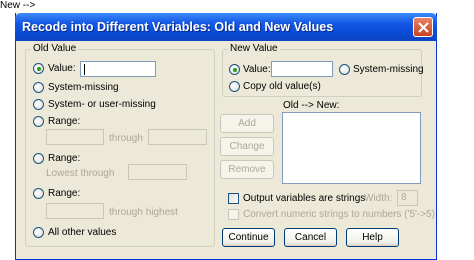 The width and height of the screenshot is (474, 260). What do you see at coordinates (378, 198) in the screenshot?
I see `width-label: Width:` at bounding box center [378, 198].